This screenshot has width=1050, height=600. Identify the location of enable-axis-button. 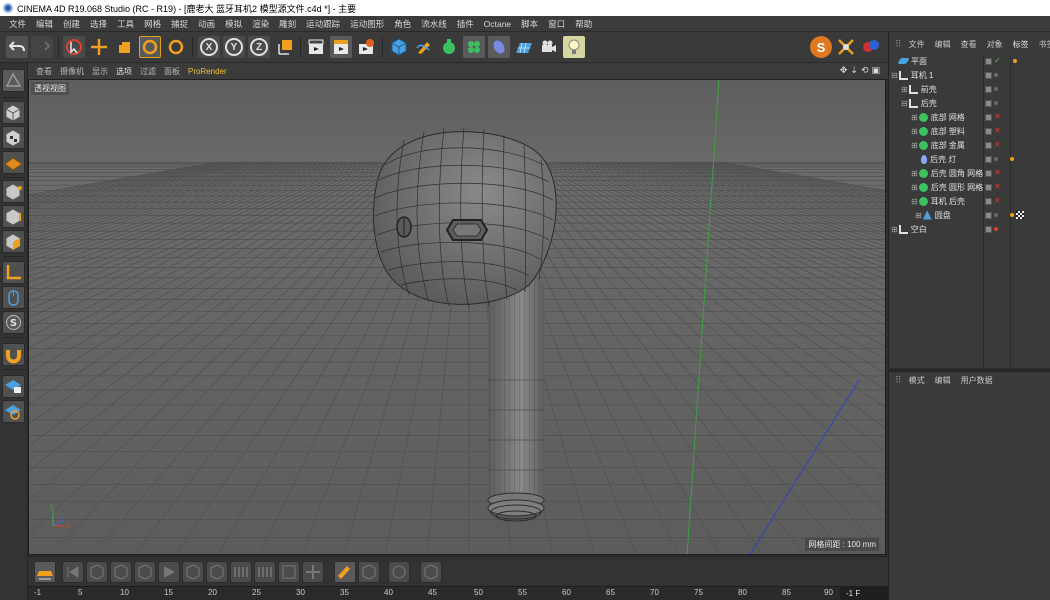
(13, 272).